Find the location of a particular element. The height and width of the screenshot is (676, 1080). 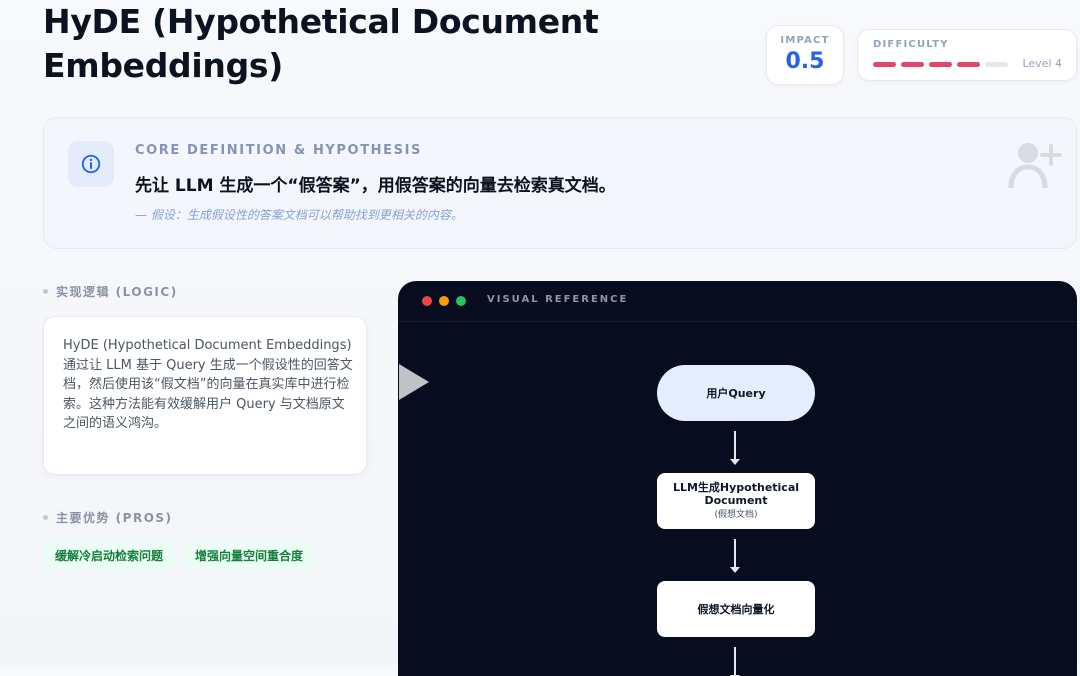

pros-list: 缓解冷启动检索问题 增强向量空间重合度 is located at coordinates (179, 556).